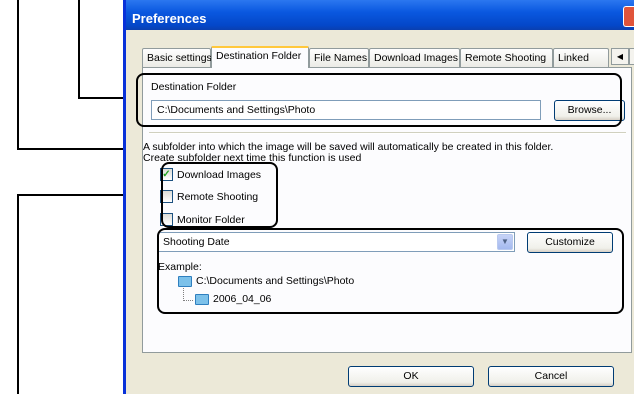  I want to click on title-bar: Preferences, so click(380, 15).